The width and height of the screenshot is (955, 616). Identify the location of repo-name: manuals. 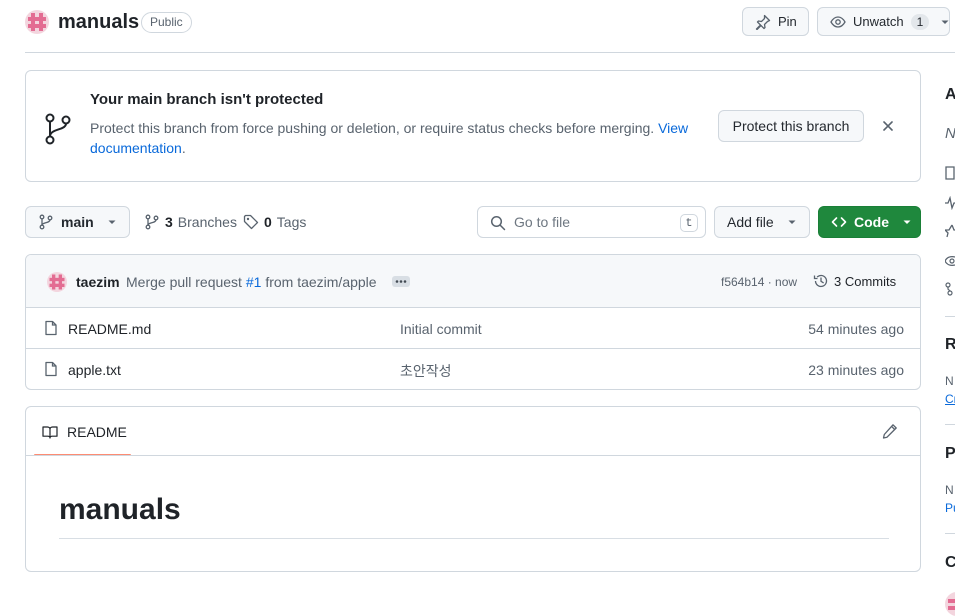
(98, 22).